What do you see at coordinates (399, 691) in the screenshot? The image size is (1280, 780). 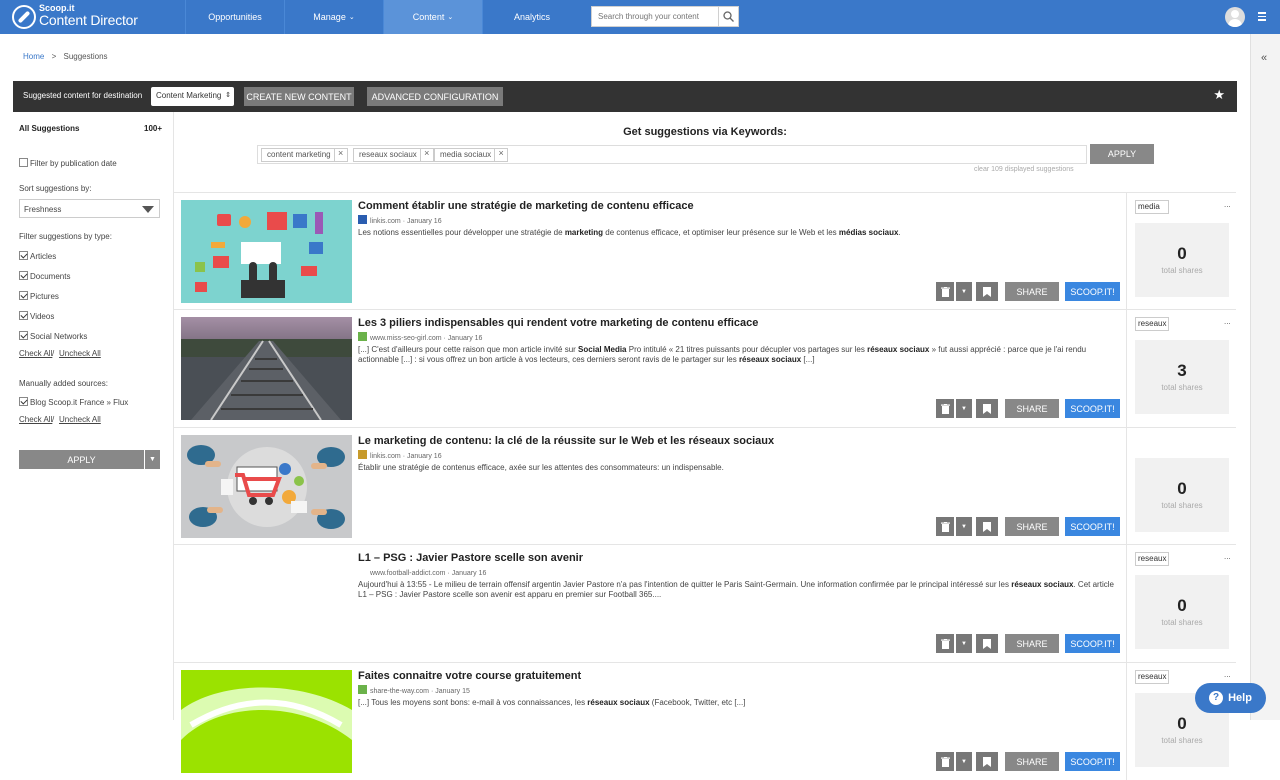 I see `source-domain: share-the-way.com` at bounding box center [399, 691].